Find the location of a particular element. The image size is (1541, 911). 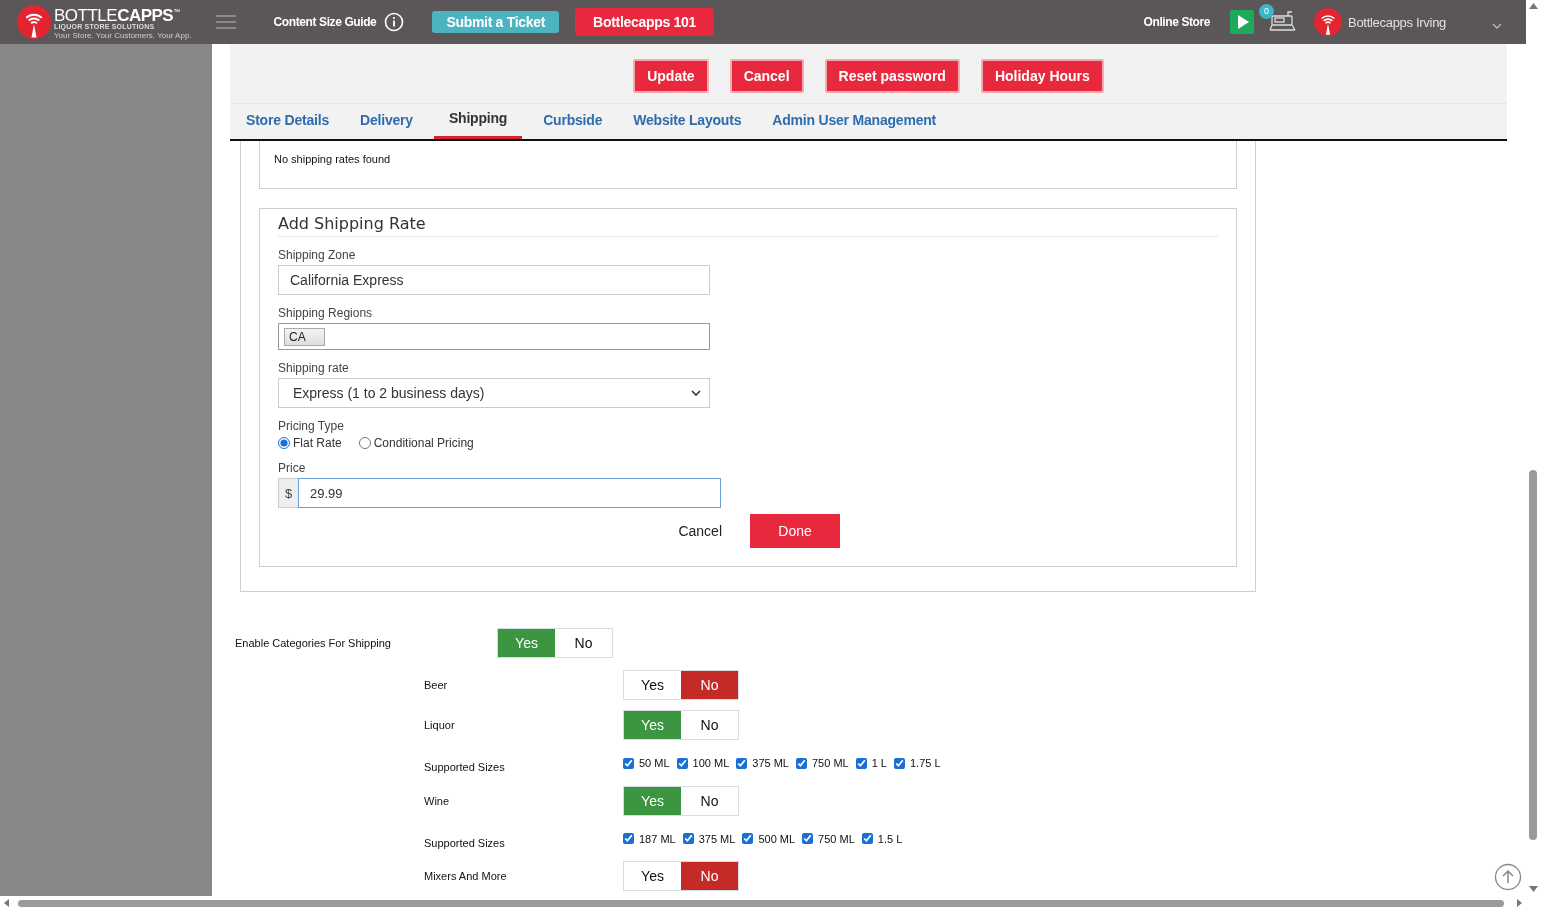

tab: Shipping is located at coordinates (478, 122).